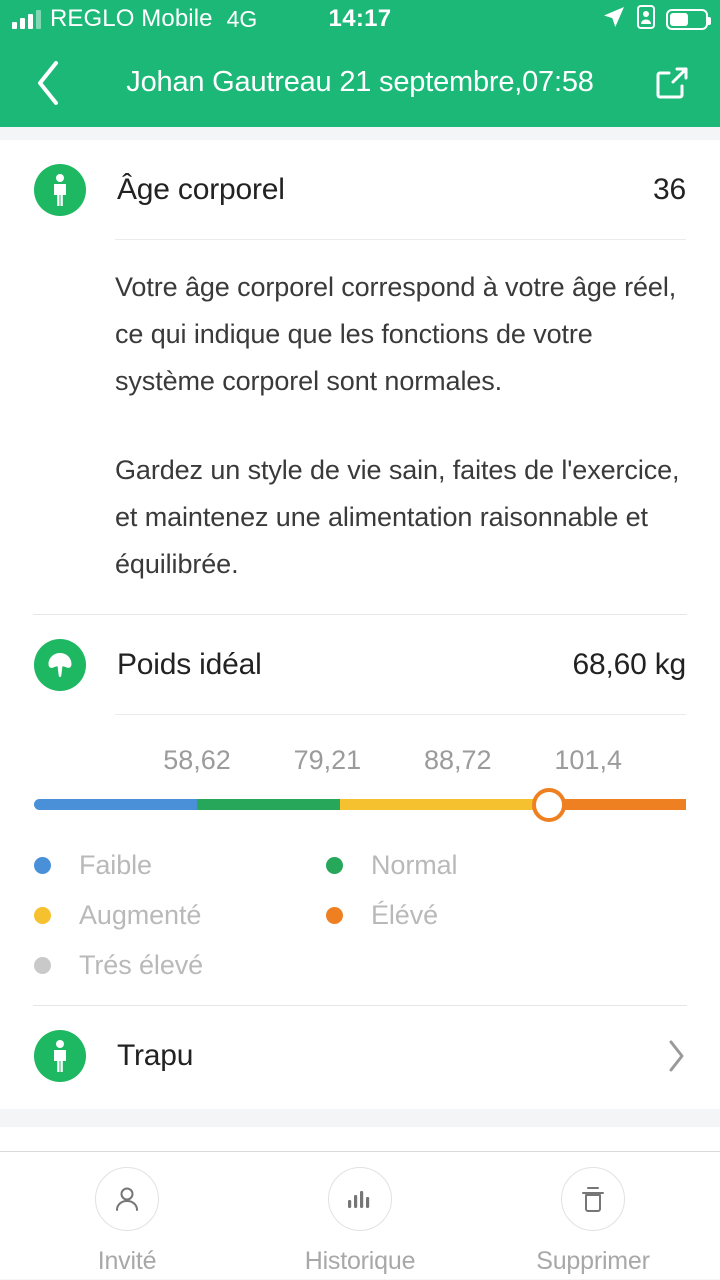 The height and width of the screenshot is (1280, 720). I want to click on body-age-label: Âge corporel, so click(201, 189).